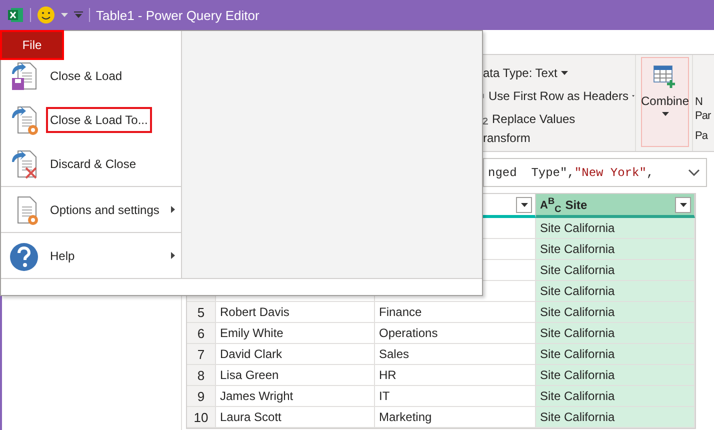 The width and height of the screenshot is (714, 430). What do you see at coordinates (576, 205) in the screenshot?
I see `column-title: Site` at bounding box center [576, 205].